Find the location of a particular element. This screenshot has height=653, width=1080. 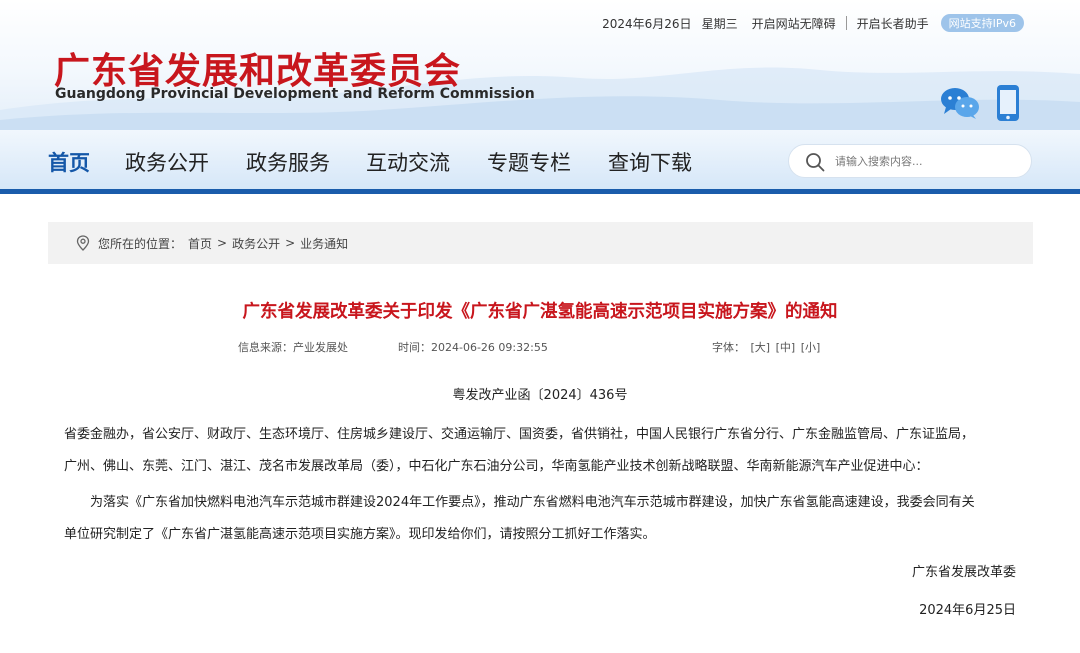

nav-item-gov-services: 政务服务 is located at coordinates (288, 162).